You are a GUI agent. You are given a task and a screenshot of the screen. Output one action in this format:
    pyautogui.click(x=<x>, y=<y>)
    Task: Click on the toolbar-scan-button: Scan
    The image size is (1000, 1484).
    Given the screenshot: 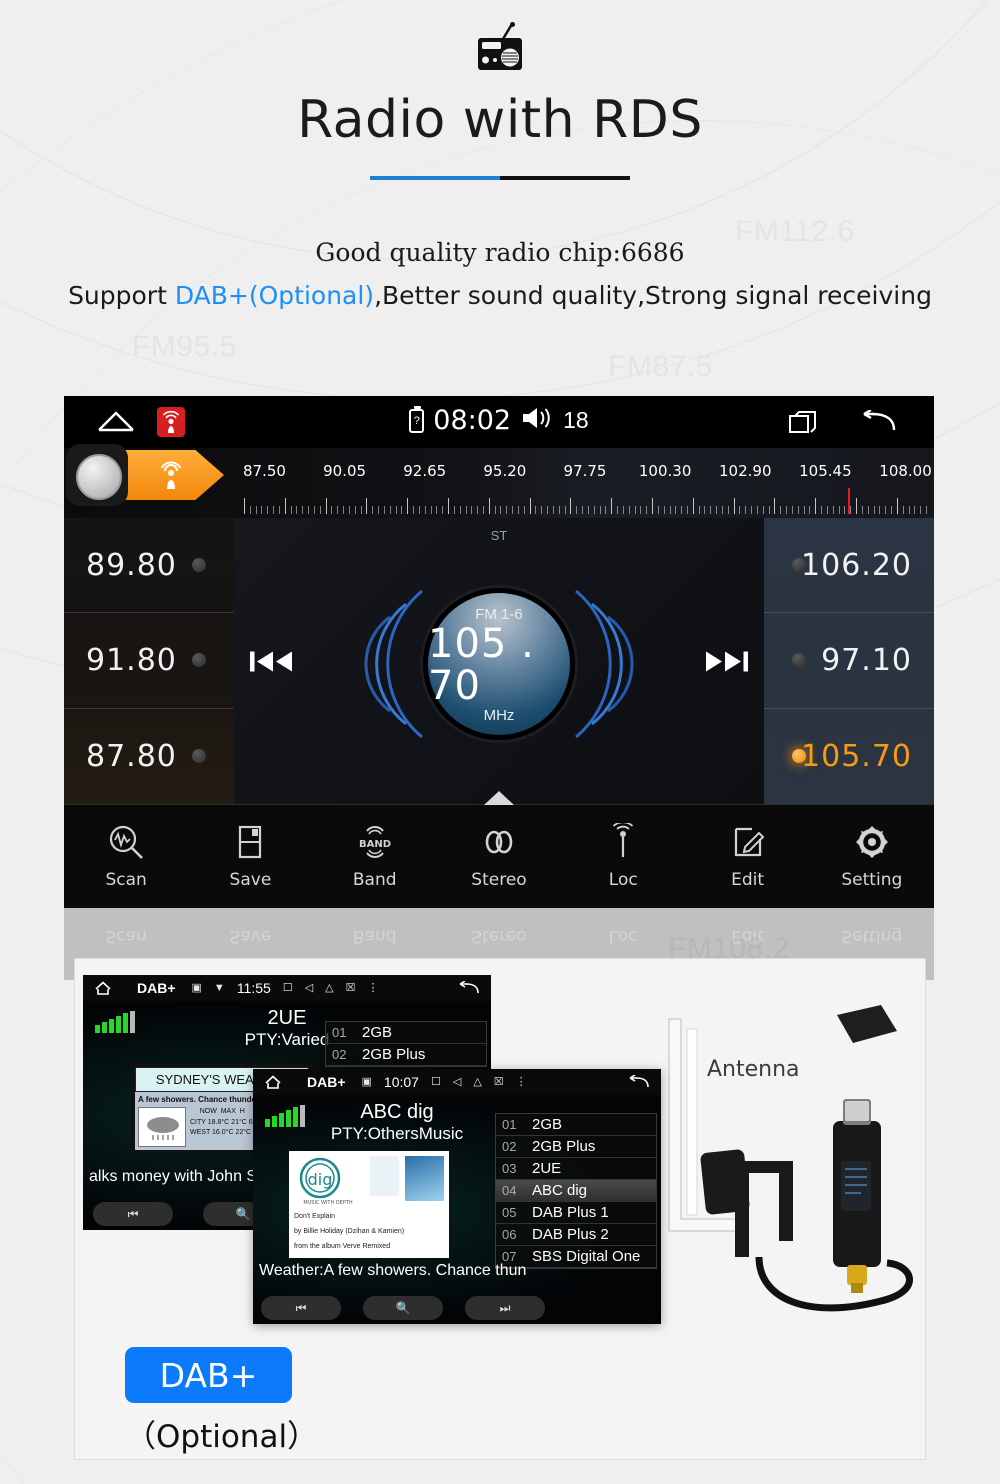 What is the action you would take?
    pyautogui.click(x=126, y=856)
    